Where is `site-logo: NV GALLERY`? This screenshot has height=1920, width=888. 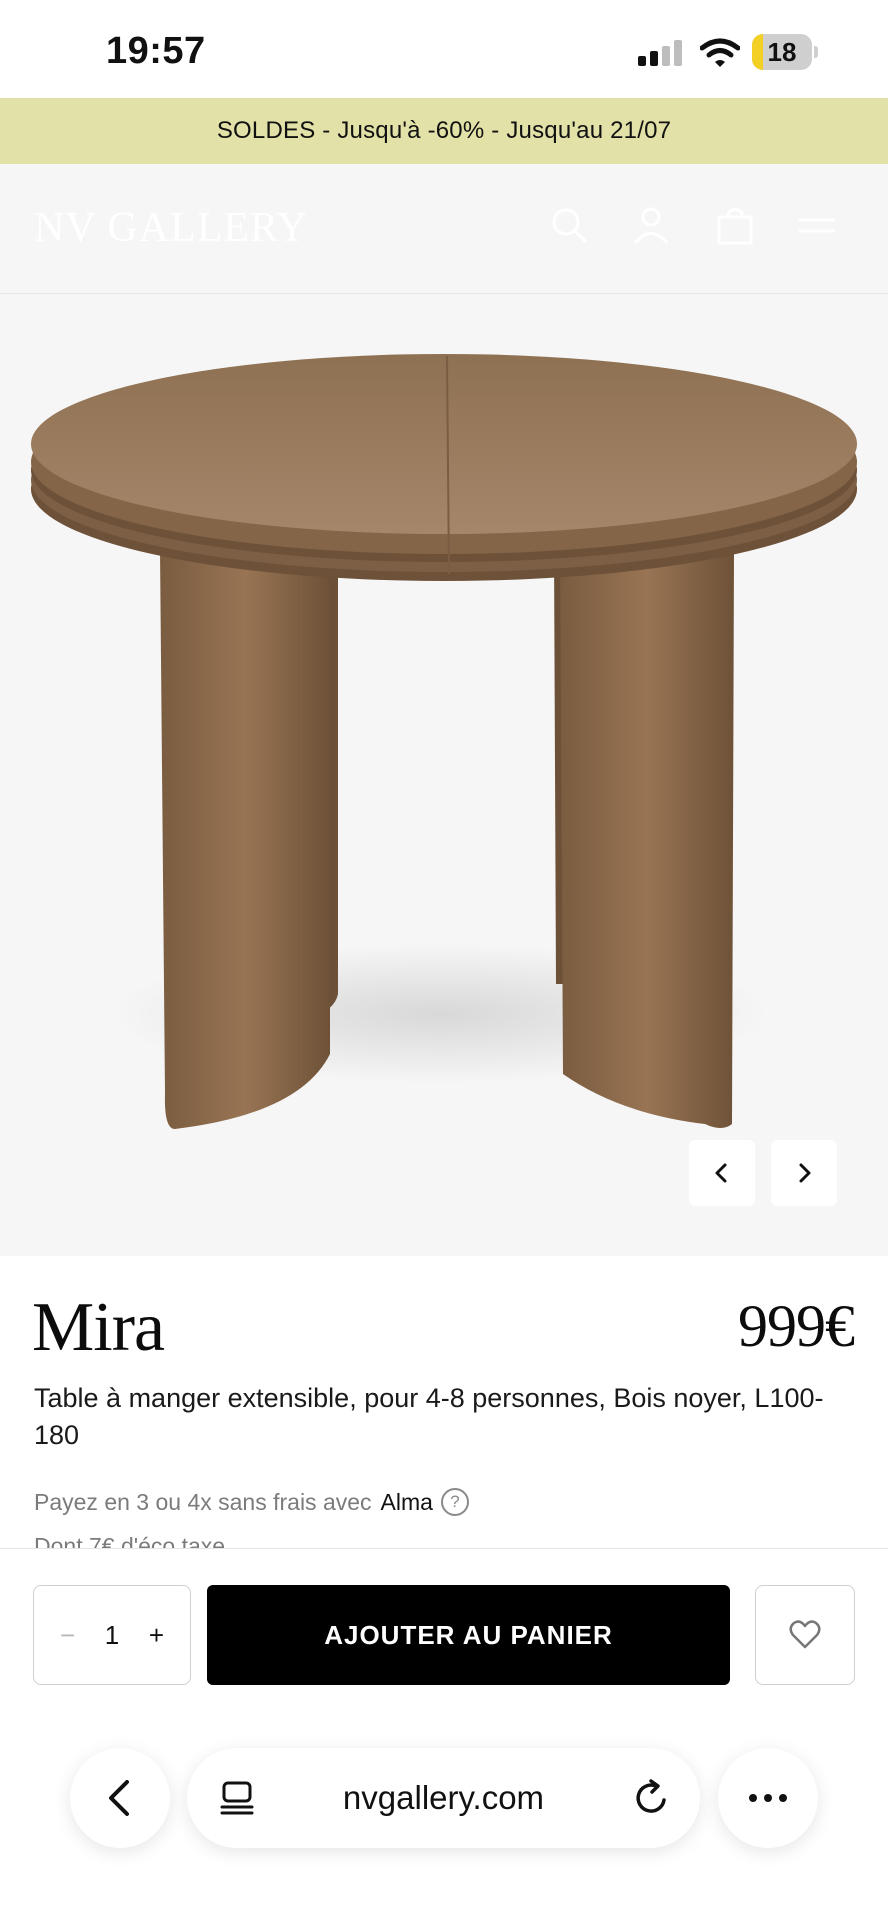 site-logo: NV GALLERY is located at coordinates (171, 228).